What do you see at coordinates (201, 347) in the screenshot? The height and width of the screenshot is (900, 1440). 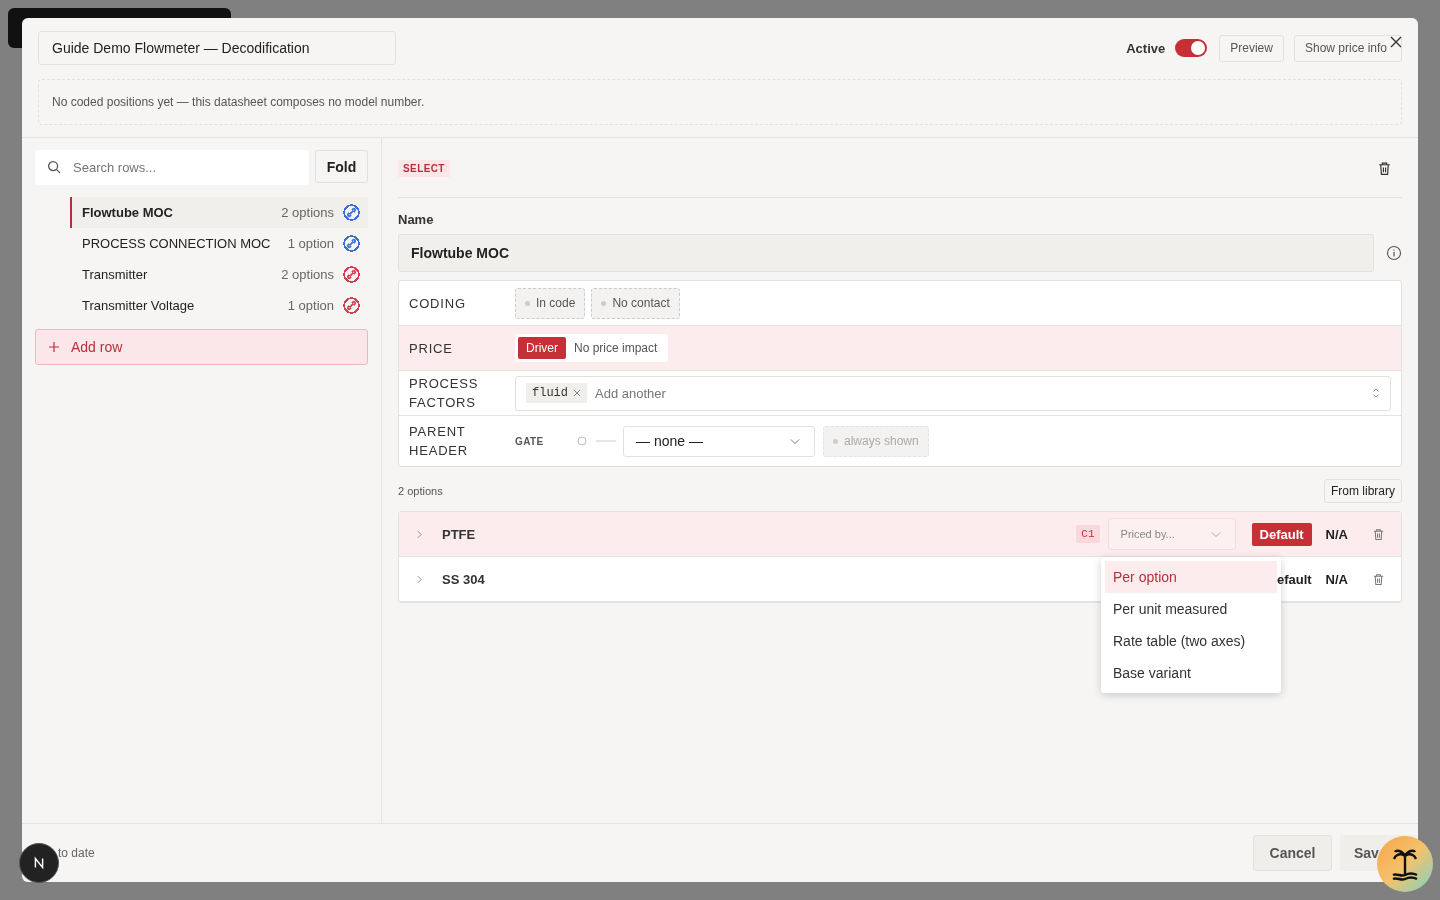 I see `add-row-button: Add row` at bounding box center [201, 347].